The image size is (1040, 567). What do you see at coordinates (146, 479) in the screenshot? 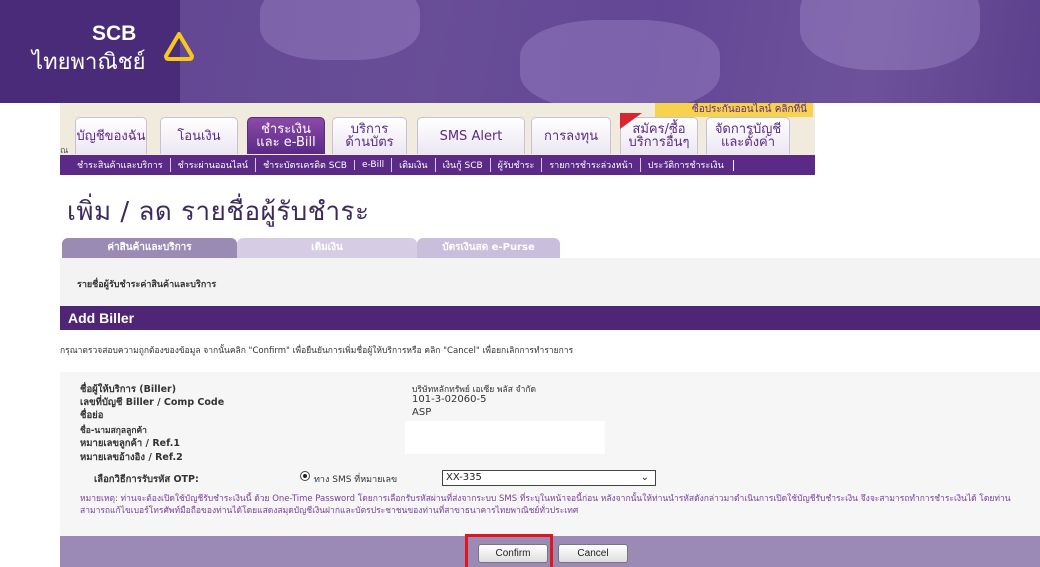
I see `otp-method-label: เลือกวิธีการรับรหัส OTP:` at bounding box center [146, 479].